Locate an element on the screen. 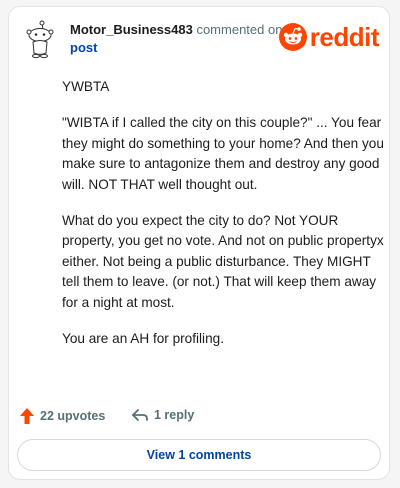 Image resolution: width=400 pixels, height=488 pixels. reply-arrow-icon is located at coordinates (140, 415).